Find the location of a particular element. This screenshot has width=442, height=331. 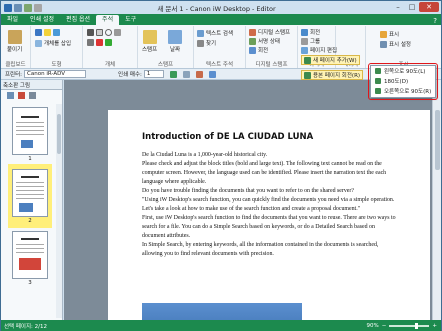

printer-select: Canon iR-ADV is located at coordinates (55, 74).